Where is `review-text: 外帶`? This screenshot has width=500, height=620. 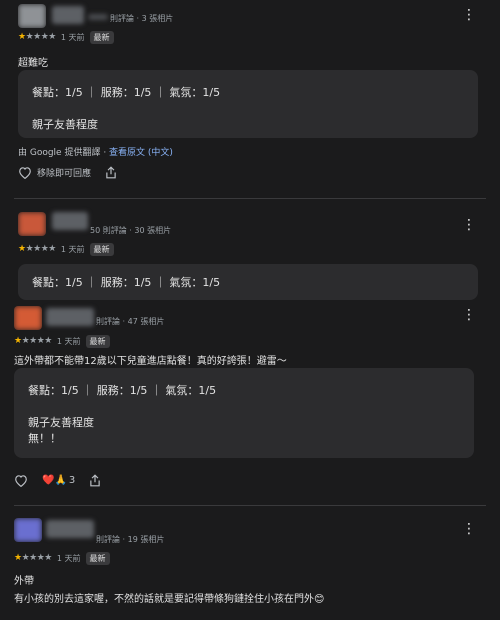
review-text: 外帶 is located at coordinates (24, 581).